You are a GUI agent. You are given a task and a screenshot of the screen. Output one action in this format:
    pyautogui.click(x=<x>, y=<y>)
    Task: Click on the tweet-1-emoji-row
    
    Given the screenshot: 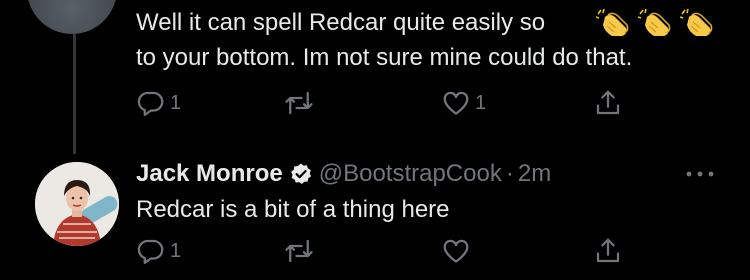 What is the action you would take?
    pyautogui.click(x=655, y=23)
    